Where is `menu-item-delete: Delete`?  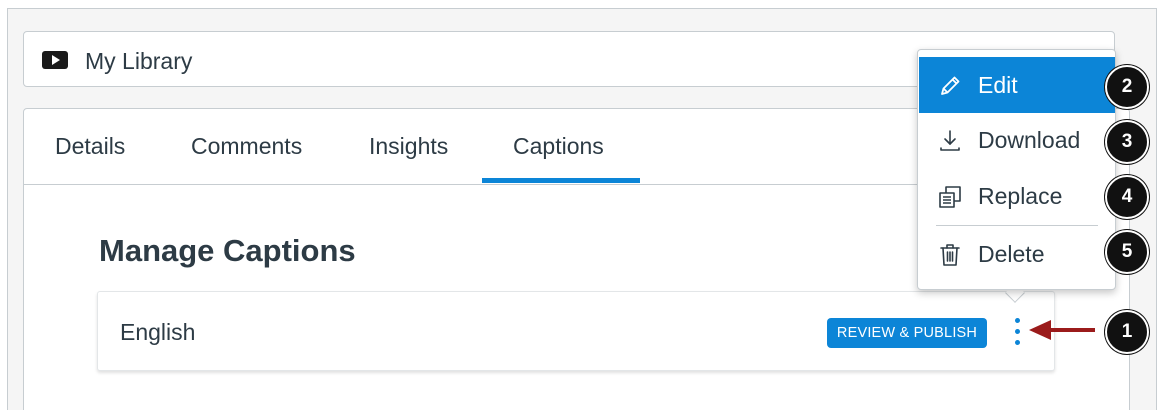 menu-item-delete: Delete is located at coordinates (1017, 254).